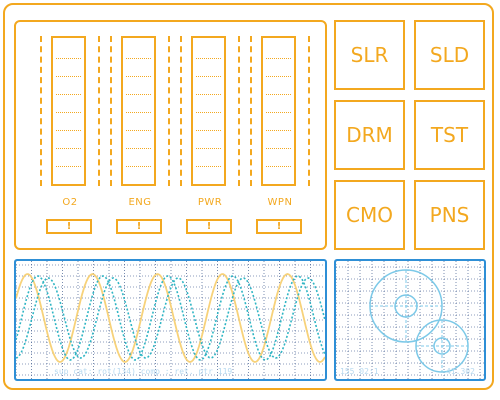 This screenshot has height=400, width=500. What do you see at coordinates (143, 371) in the screenshot?
I see `oscilloscope-readout: sup cat: rot(134) comp : ret. ptr 119` at bounding box center [143, 371].